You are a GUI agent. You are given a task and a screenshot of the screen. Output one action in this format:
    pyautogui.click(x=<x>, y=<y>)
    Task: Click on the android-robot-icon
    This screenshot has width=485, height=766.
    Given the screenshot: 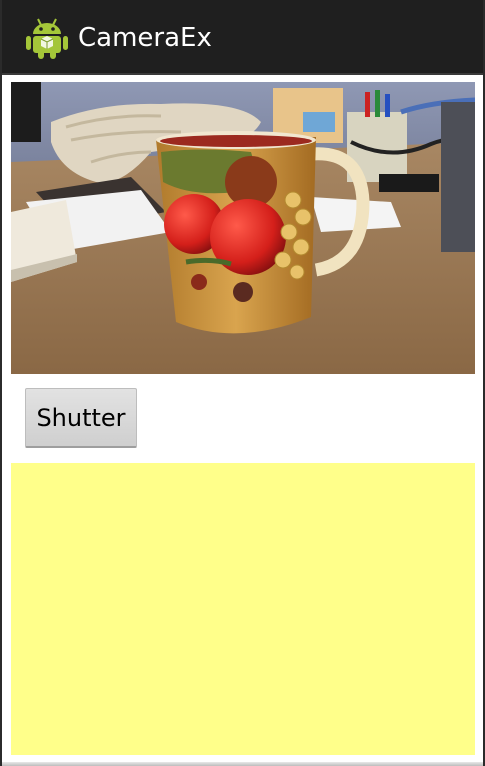 What is the action you would take?
    pyautogui.click(x=47, y=38)
    